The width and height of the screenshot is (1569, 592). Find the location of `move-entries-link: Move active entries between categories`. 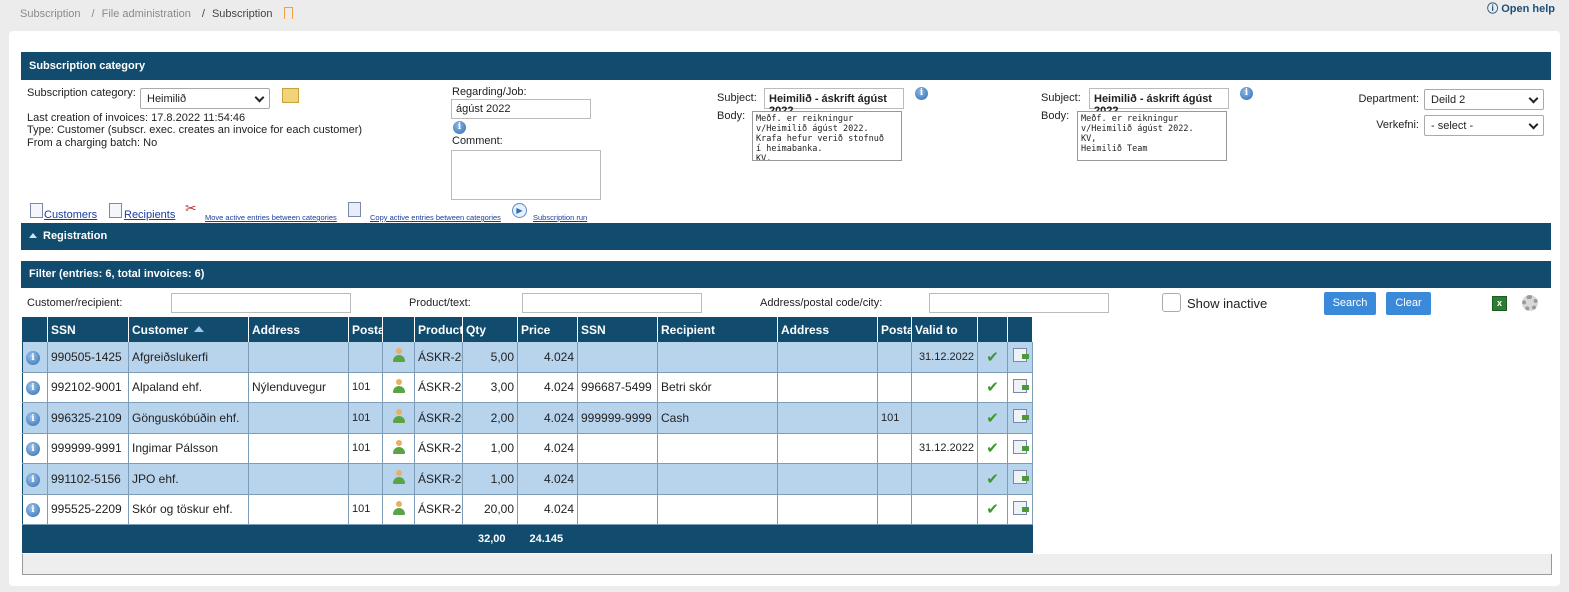

move-entries-link: Move active entries between categories is located at coordinates (271, 217).